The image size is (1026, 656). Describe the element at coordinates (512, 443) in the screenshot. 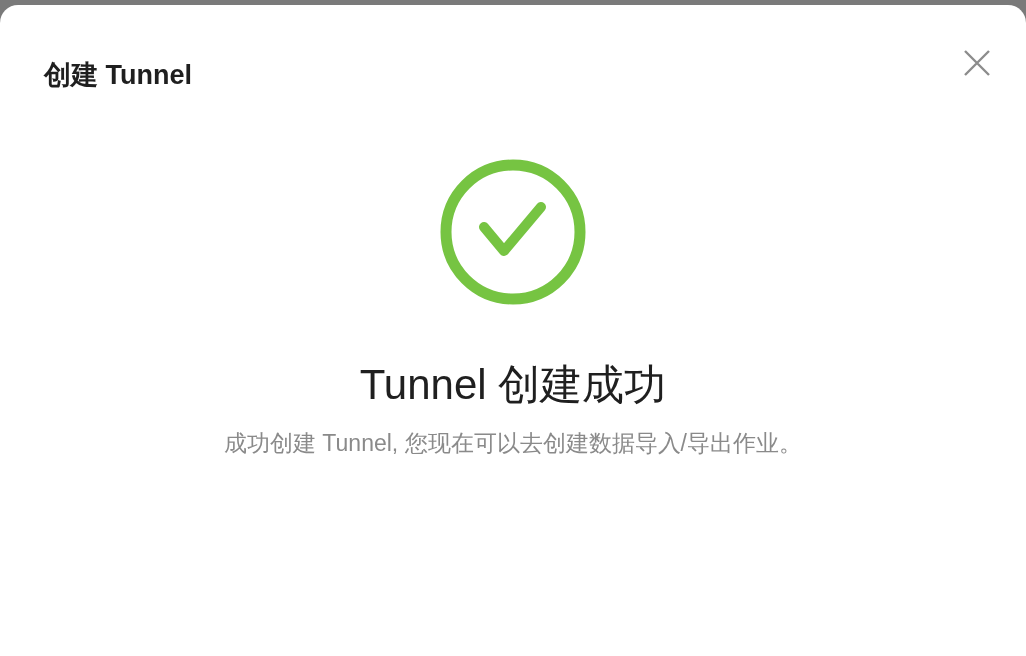

I see `success-message: 成功创建 Tunnel, 您现在可以去创建数据导入/导出作业。` at that location.